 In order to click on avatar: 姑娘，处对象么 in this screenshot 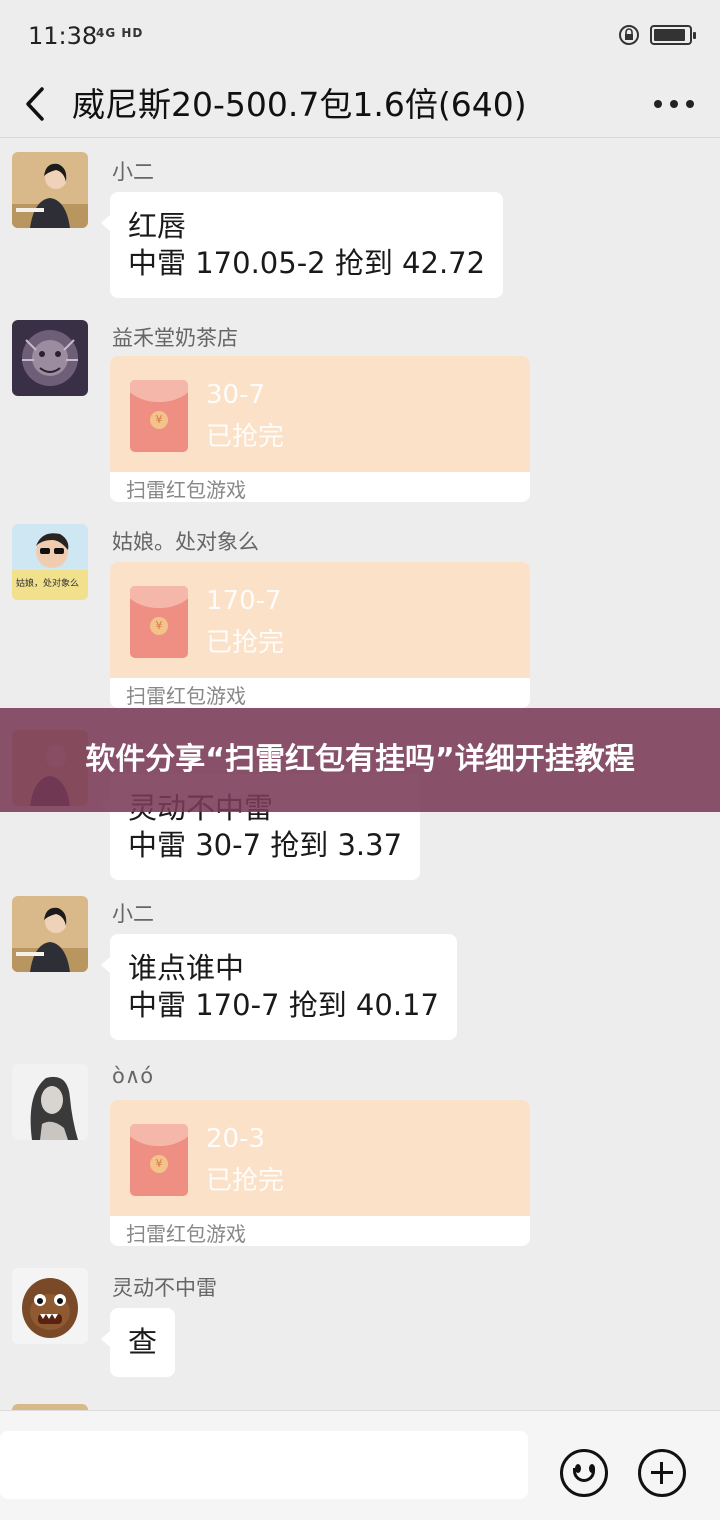, I will do `click(50, 562)`.